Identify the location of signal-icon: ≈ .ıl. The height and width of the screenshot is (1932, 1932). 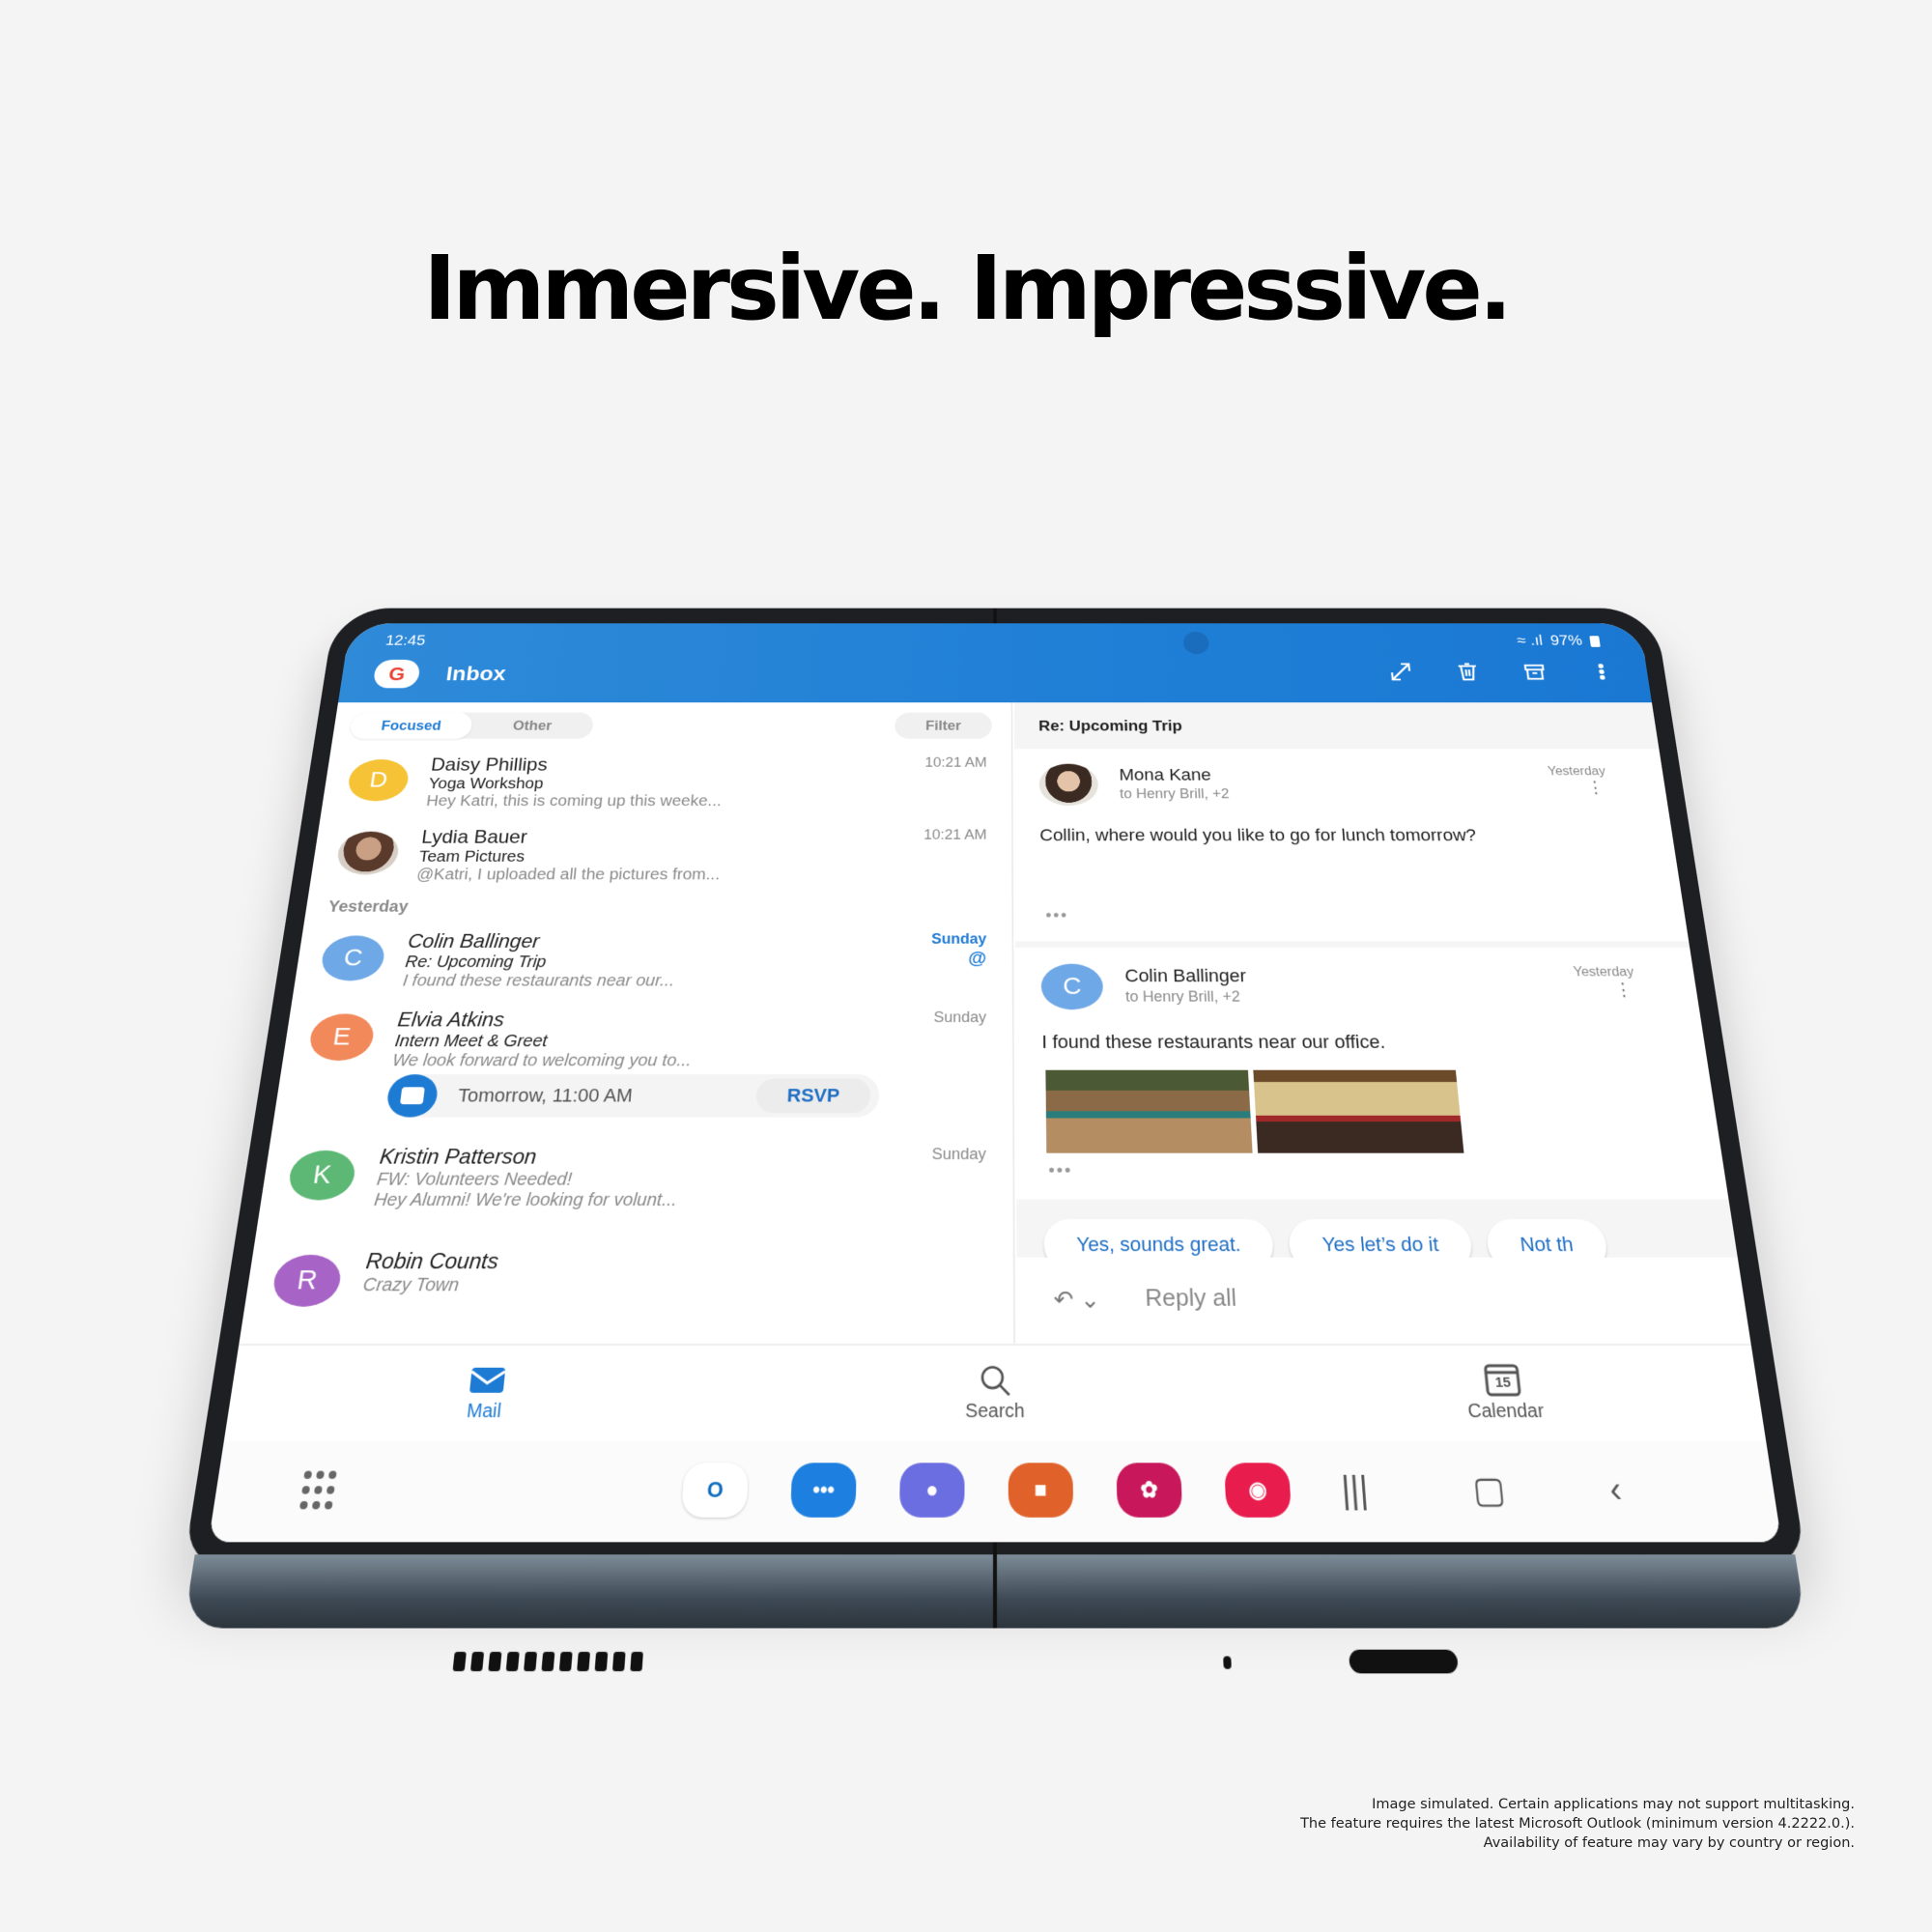
(1530, 641).